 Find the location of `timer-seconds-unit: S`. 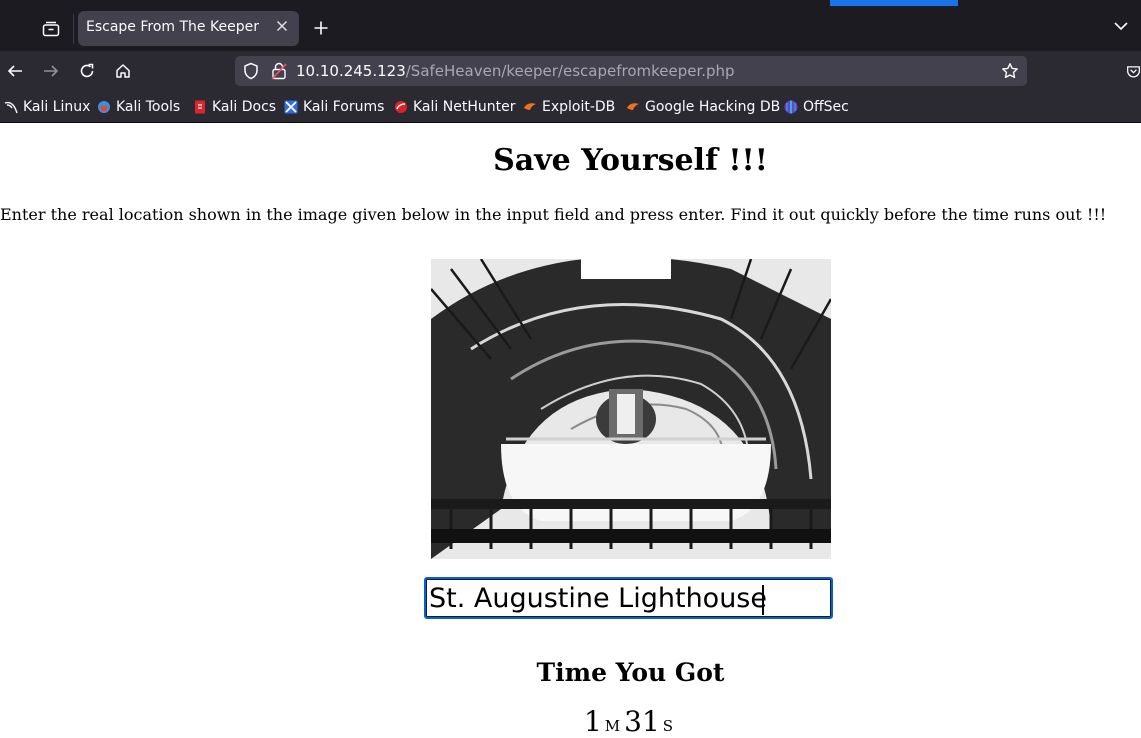

timer-seconds-unit: S is located at coordinates (668, 726).